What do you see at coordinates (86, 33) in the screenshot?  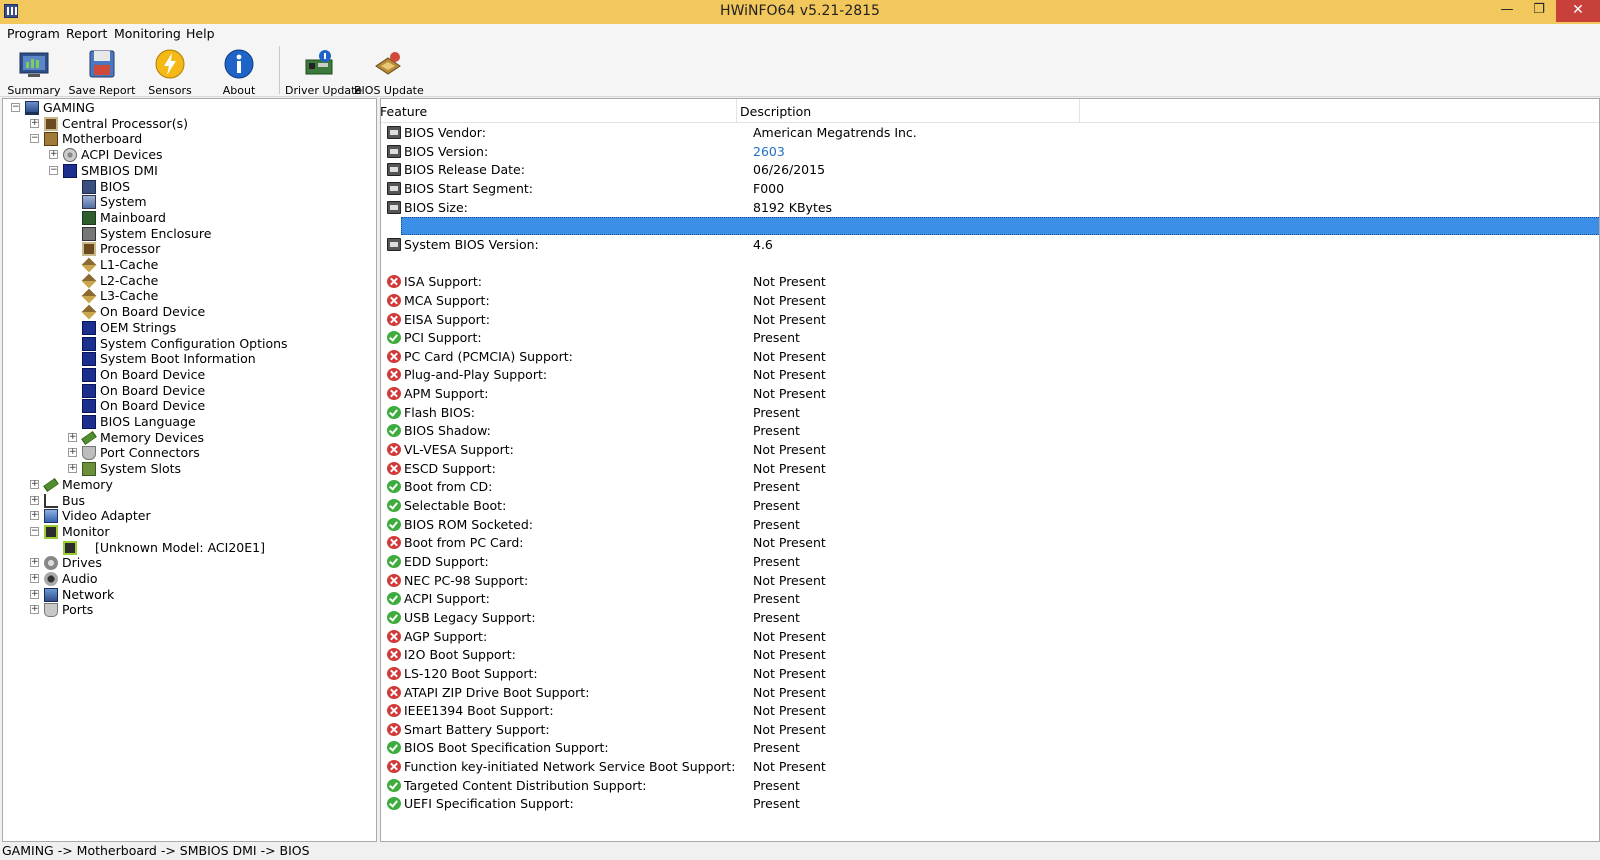 I see `menu-report: Report` at bounding box center [86, 33].